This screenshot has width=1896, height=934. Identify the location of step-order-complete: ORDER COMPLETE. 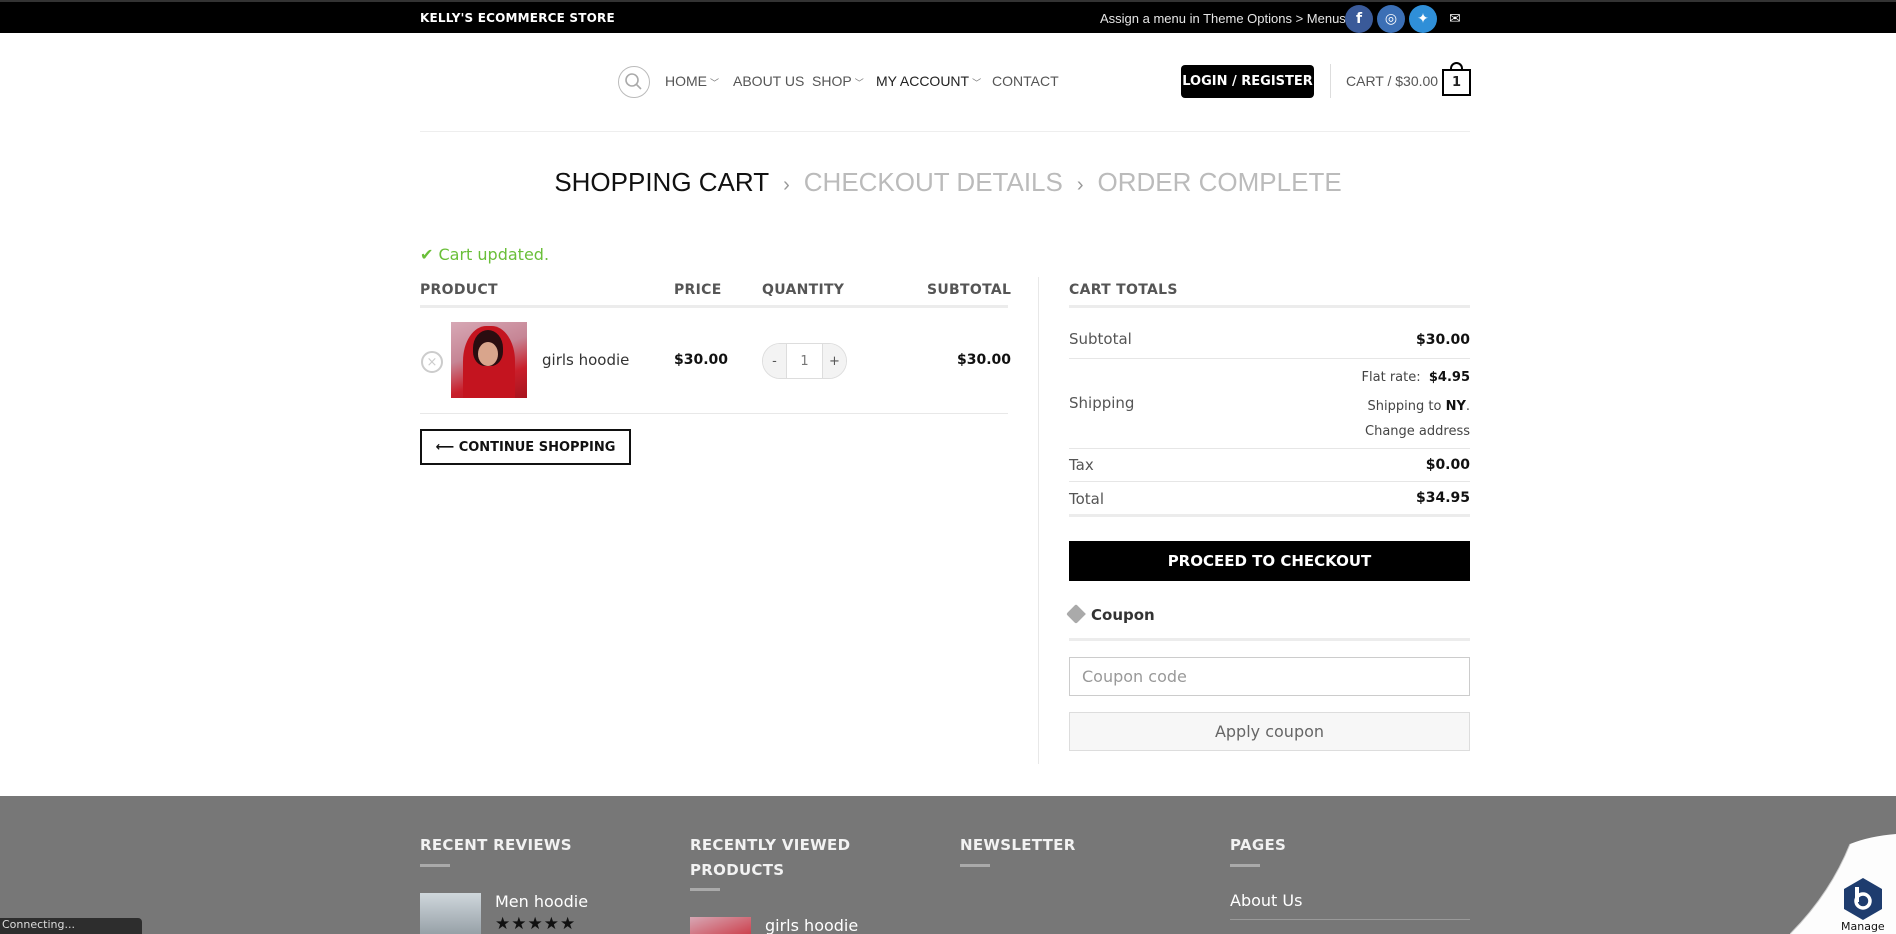
(1219, 182).